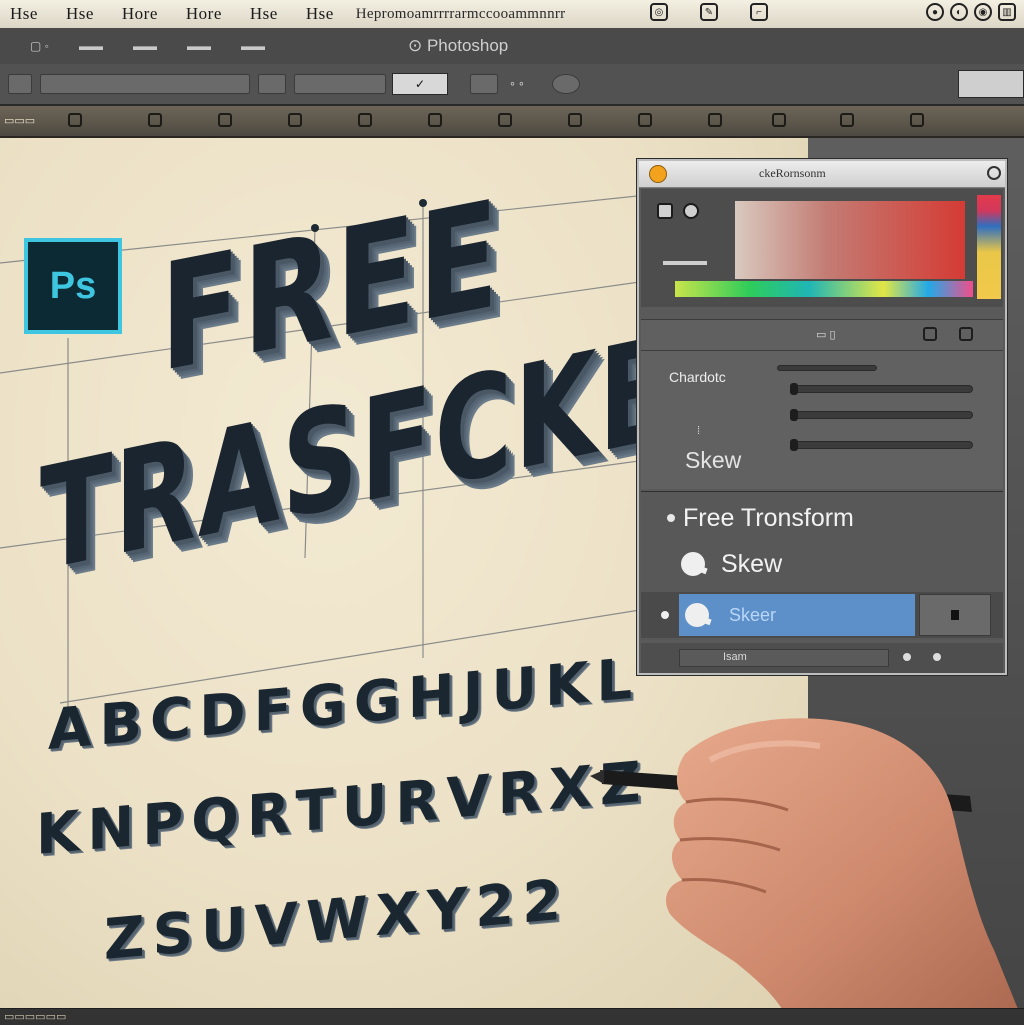  What do you see at coordinates (792, 173) in the screenshot?
I see `panel-title: ckeRornsonm` at bounding box center [792, 173].